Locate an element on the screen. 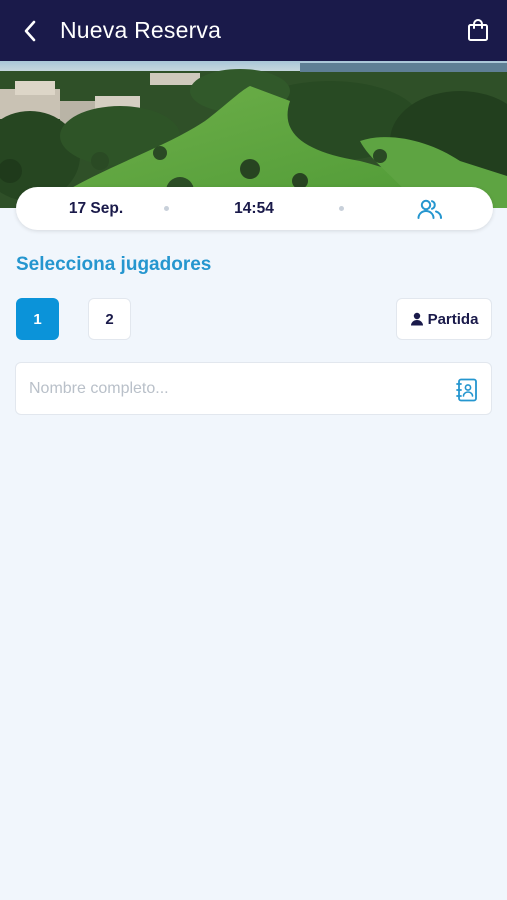  page-title: Nueva Reserva is located at coordinates (141, 30).